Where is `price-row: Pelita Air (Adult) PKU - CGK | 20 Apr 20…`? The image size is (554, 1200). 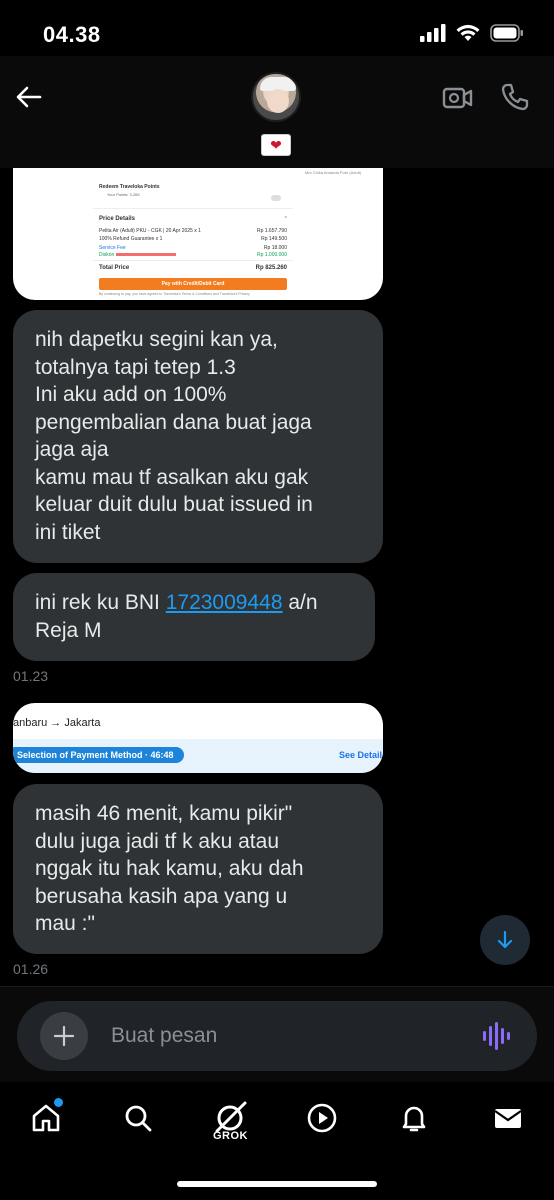 price-row: Pelita Air (Adult) PKU - CGK | 20 Apr 20… is located at coordinates (193, 231).